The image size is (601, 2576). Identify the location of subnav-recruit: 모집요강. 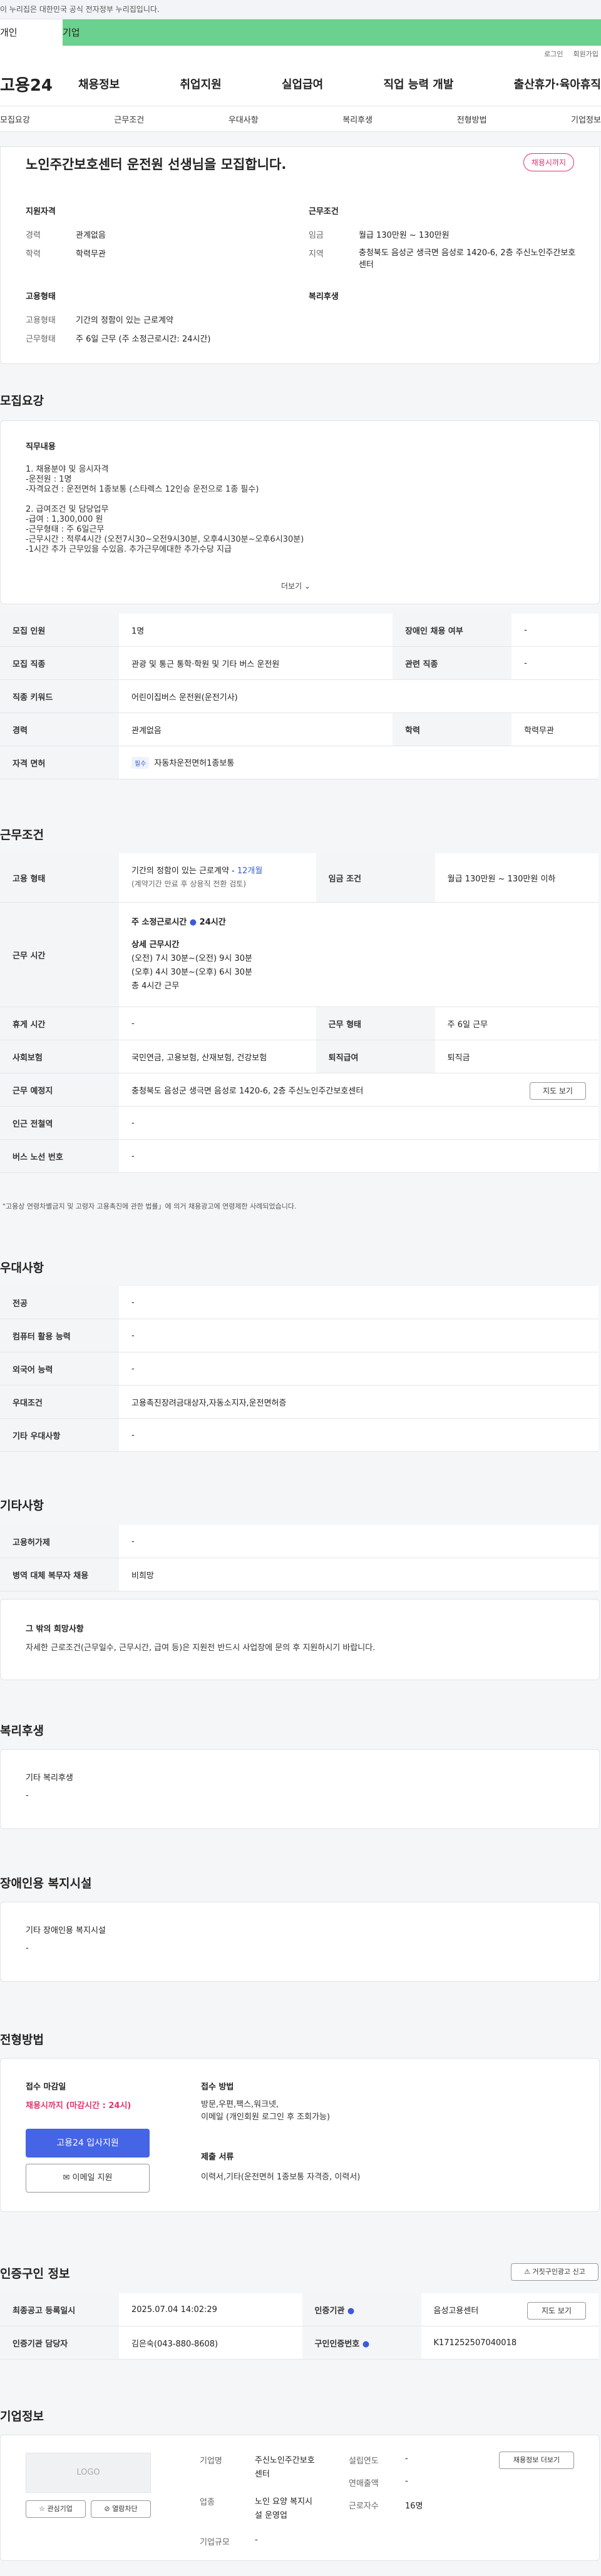
(15, 119).